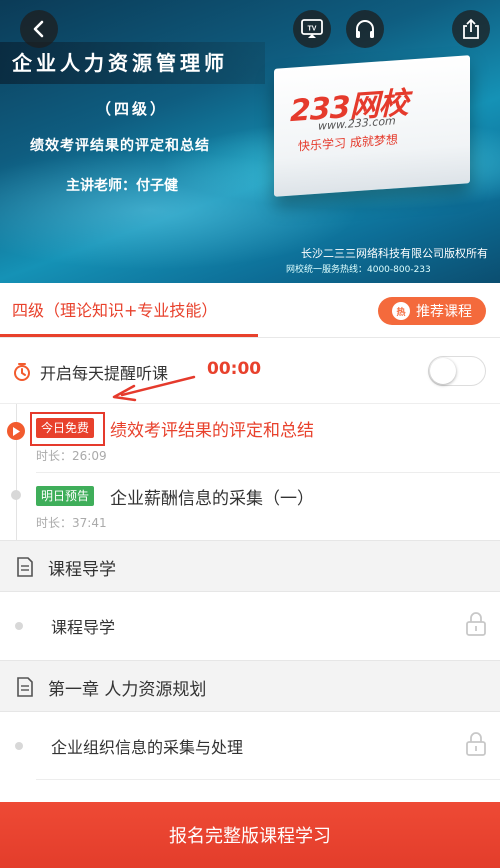  Describe the element at coordinates (250, 566) in the screenshot. I see `section-header: 课程导学` at that location.